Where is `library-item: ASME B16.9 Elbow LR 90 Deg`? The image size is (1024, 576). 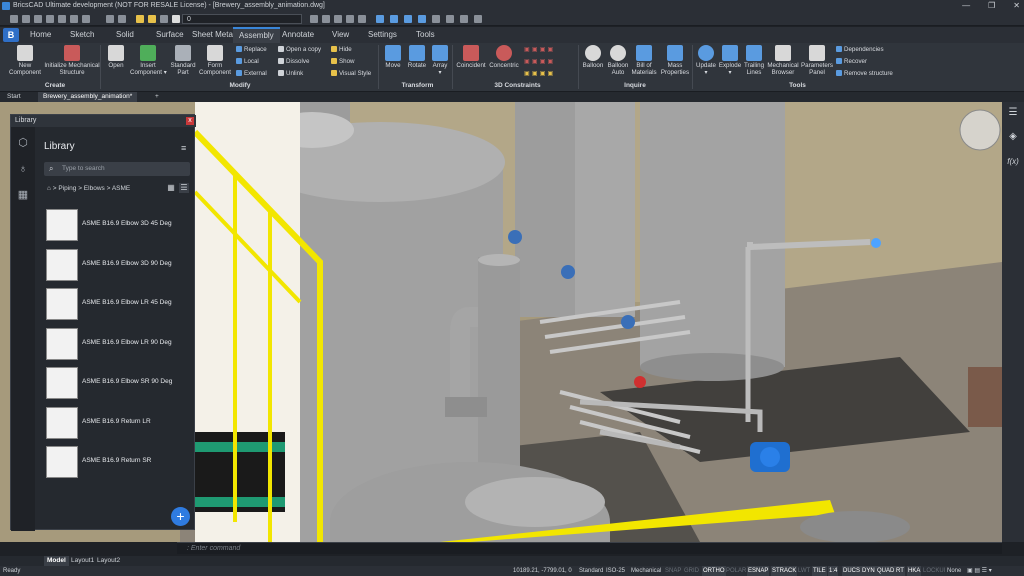
library-item: ASME B16.9 Elbow LR 90 Deg is located at coordinates (119, 344).